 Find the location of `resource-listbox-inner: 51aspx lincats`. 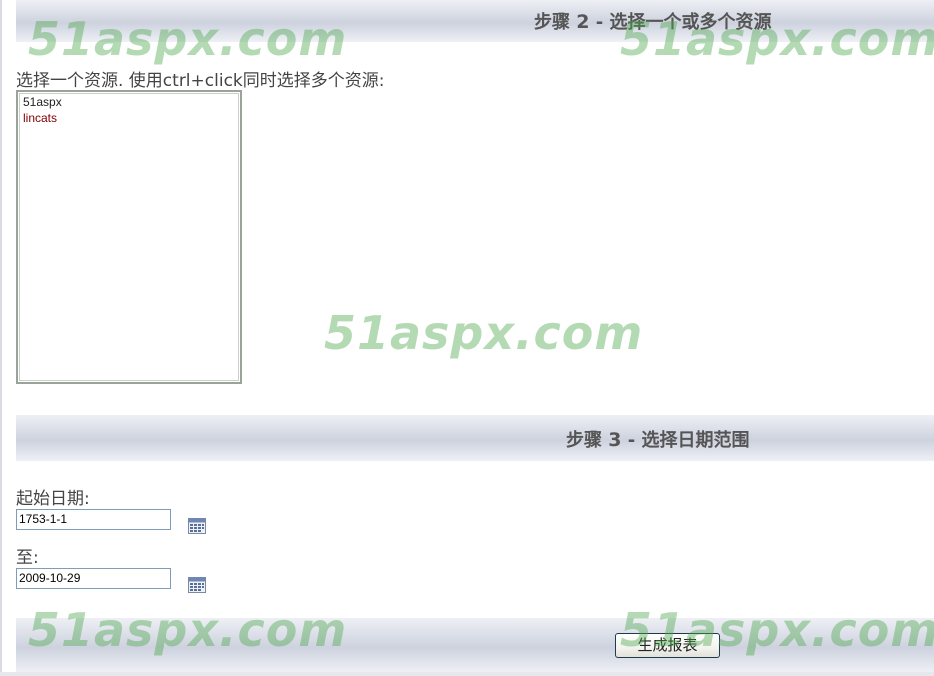

resource-listbox-inner: 51aspx lincats is located at coordinates (129, 237).